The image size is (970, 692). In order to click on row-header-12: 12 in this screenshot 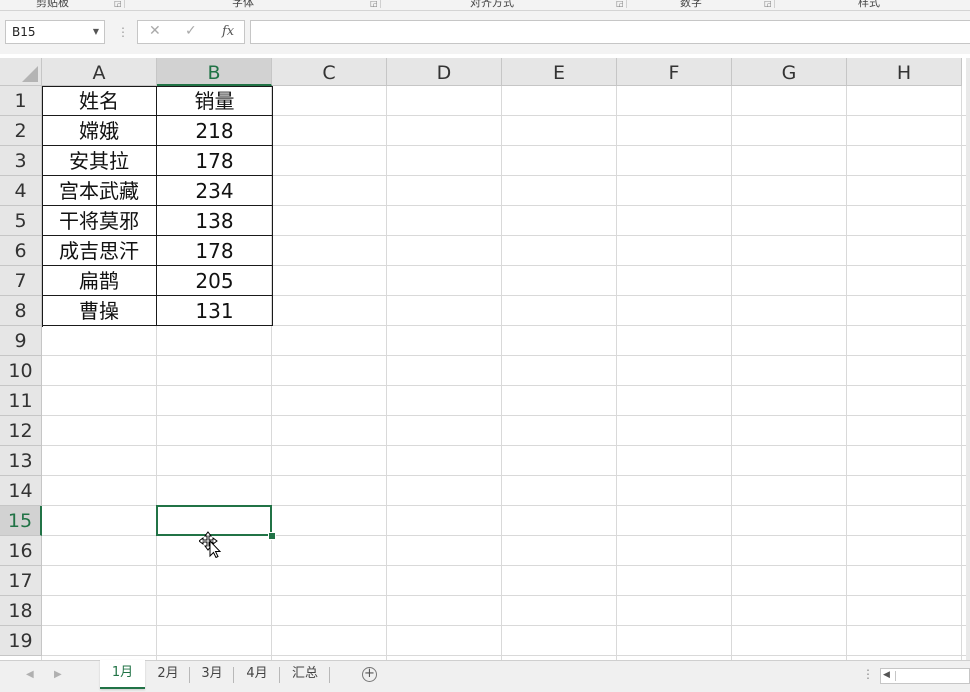, I will do `click(21, 431)`.